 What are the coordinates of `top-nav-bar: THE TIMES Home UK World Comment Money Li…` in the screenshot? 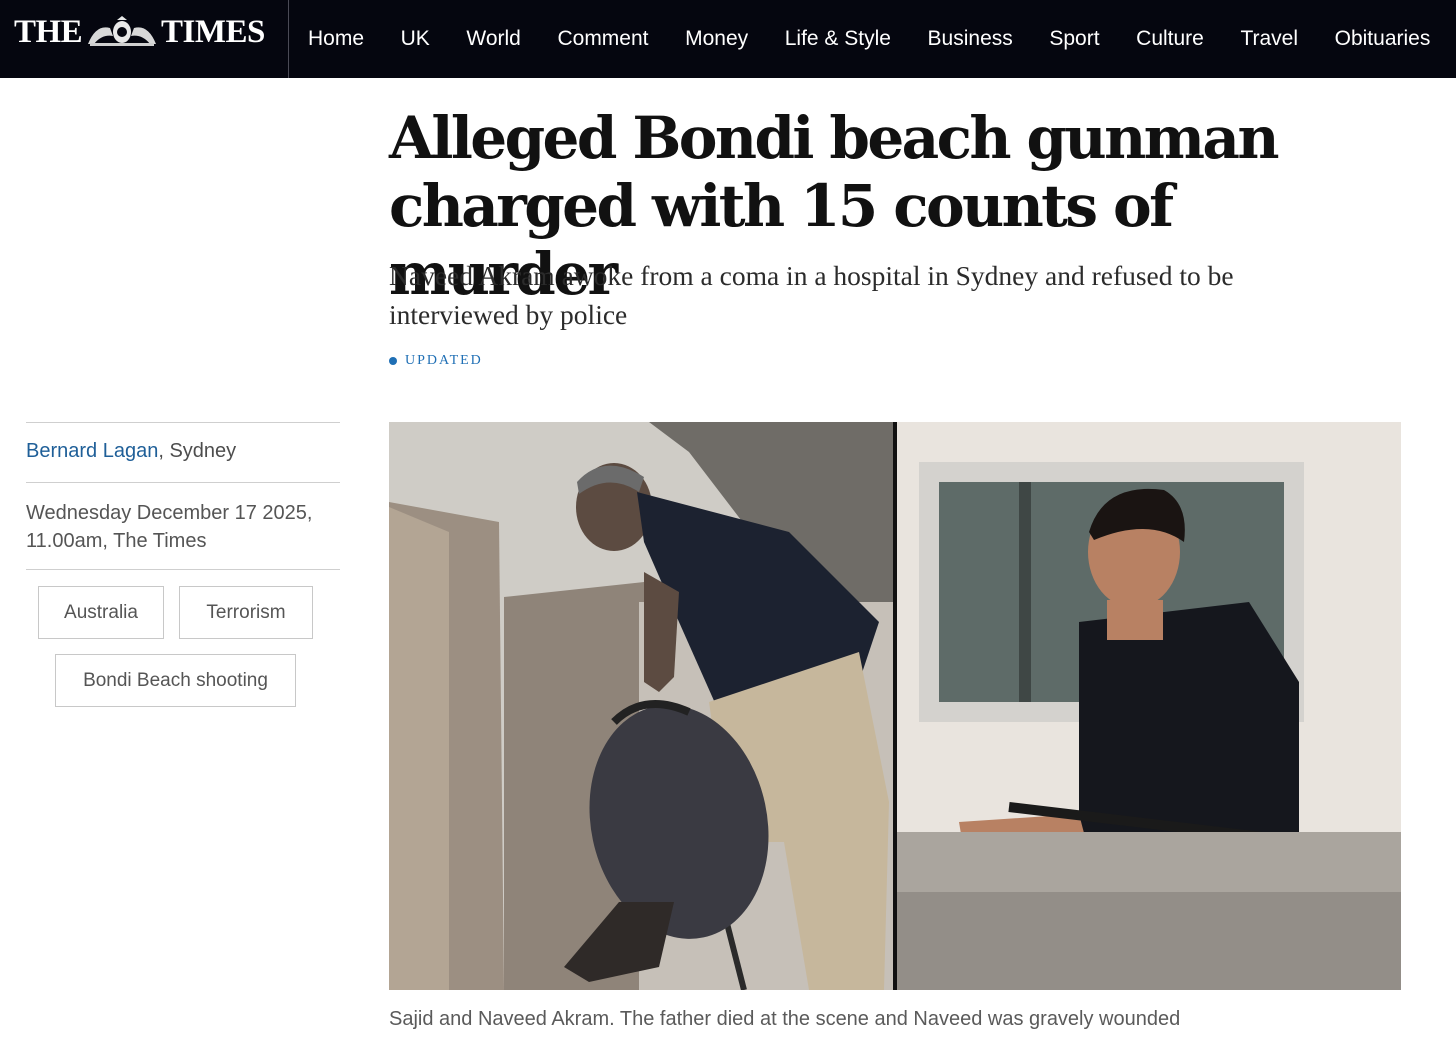 It's located at (728, 39).